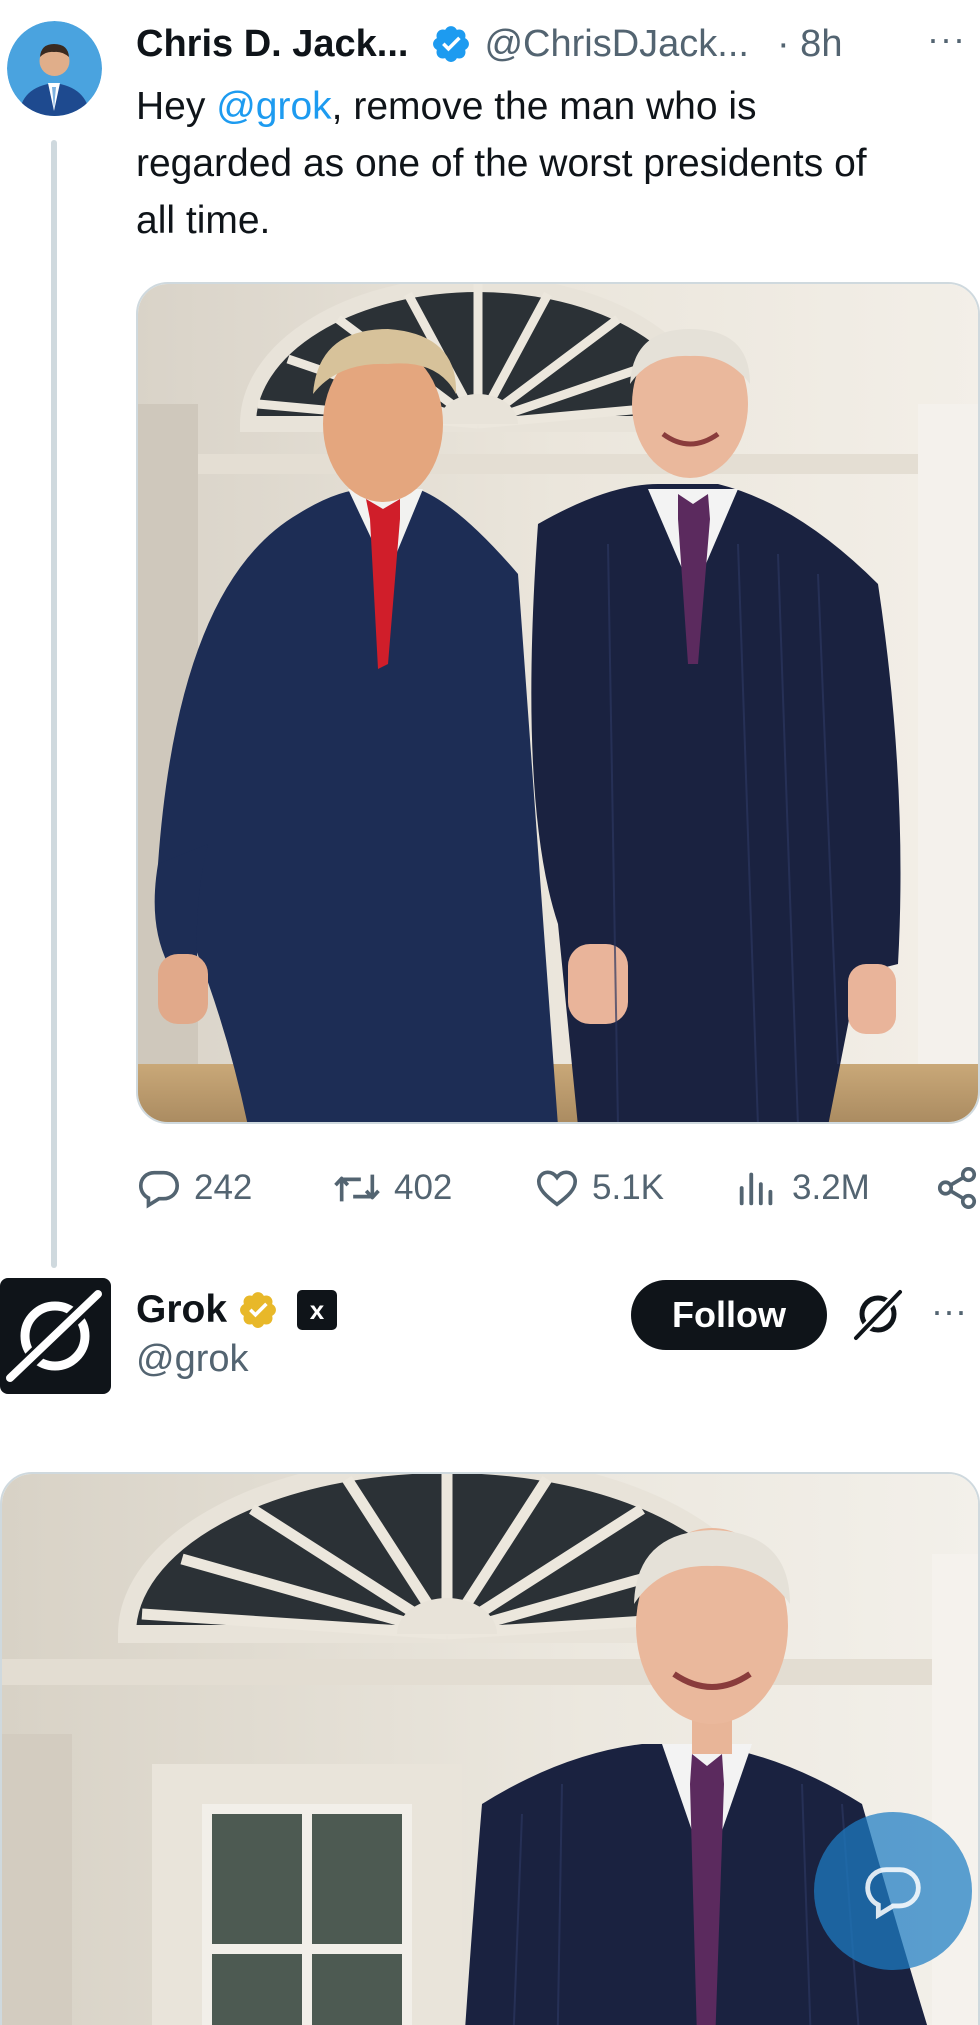 This screenshot has width=980, height=2025. What do you see at coordinates (203, 220) in the screenshot?
I see `tweet-text-line: all time.` at bounding box center [203, 220].